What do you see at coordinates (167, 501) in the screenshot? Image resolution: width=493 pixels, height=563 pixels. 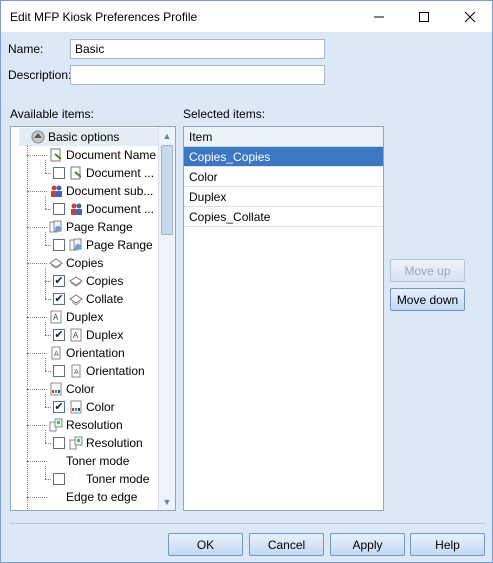 I see `scroll-down-button: ▼` at bounding box center [167, 501].